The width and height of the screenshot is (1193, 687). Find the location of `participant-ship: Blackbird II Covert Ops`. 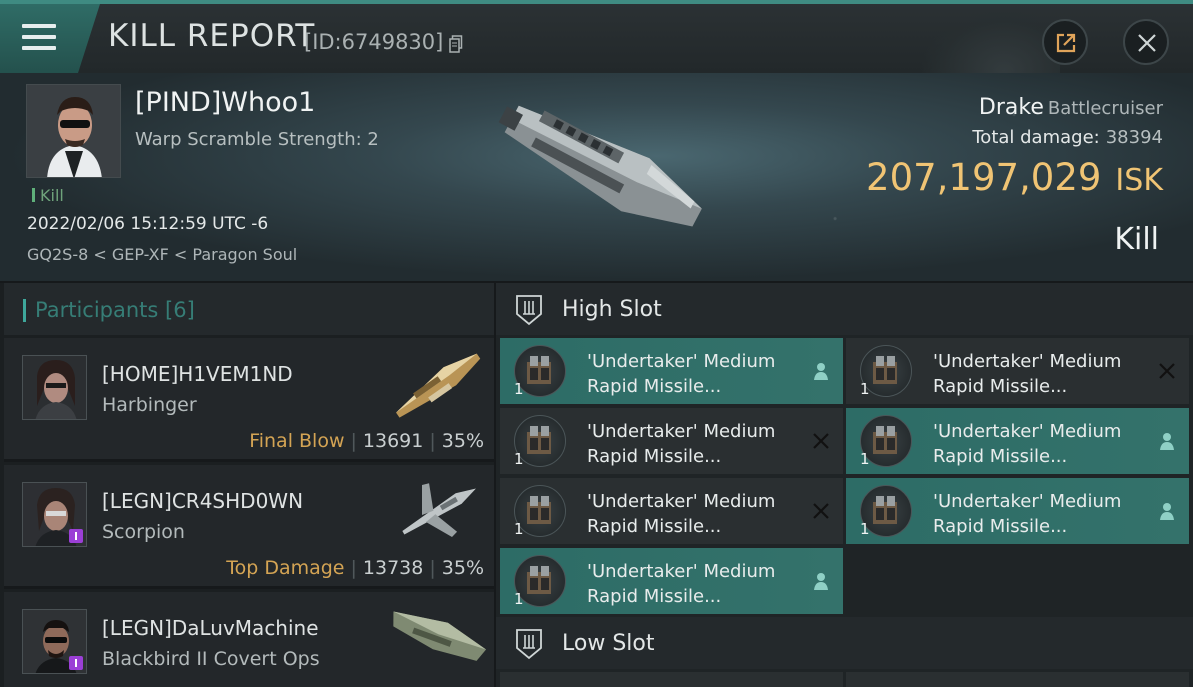

participant-ship: Blackbird II Covert Ops is located at coordinates (211, 659).